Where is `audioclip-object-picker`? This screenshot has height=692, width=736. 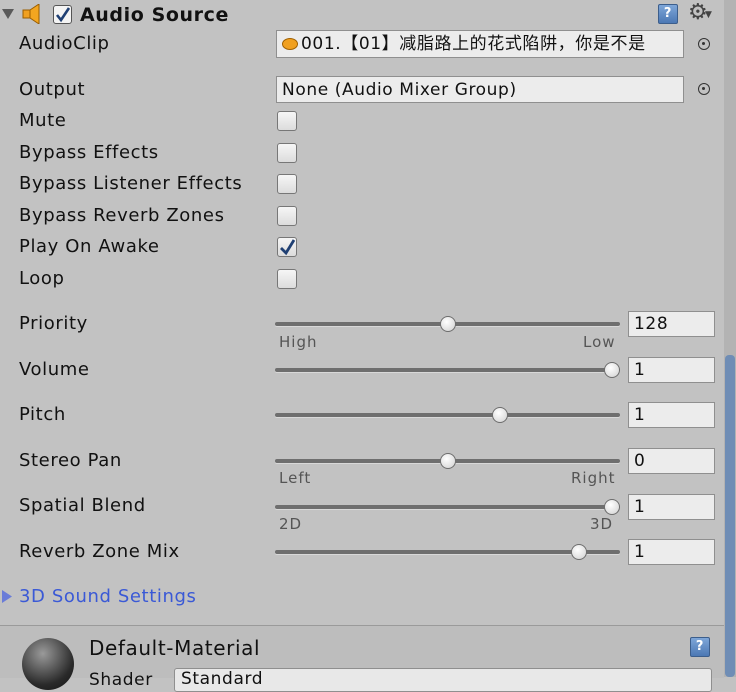 audioclip-object-picker is located at coordinates (704, 44).